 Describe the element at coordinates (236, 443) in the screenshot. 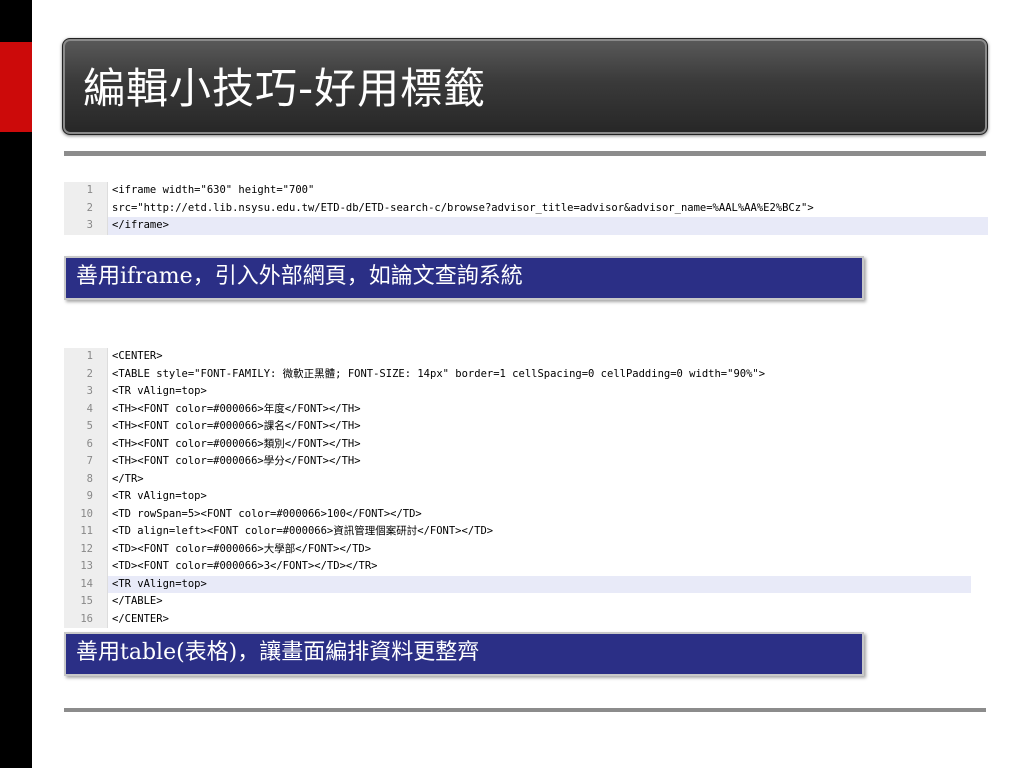

I see `code-text: <TH><FONT color=#000066>類別</FONT></TH>` at that location.